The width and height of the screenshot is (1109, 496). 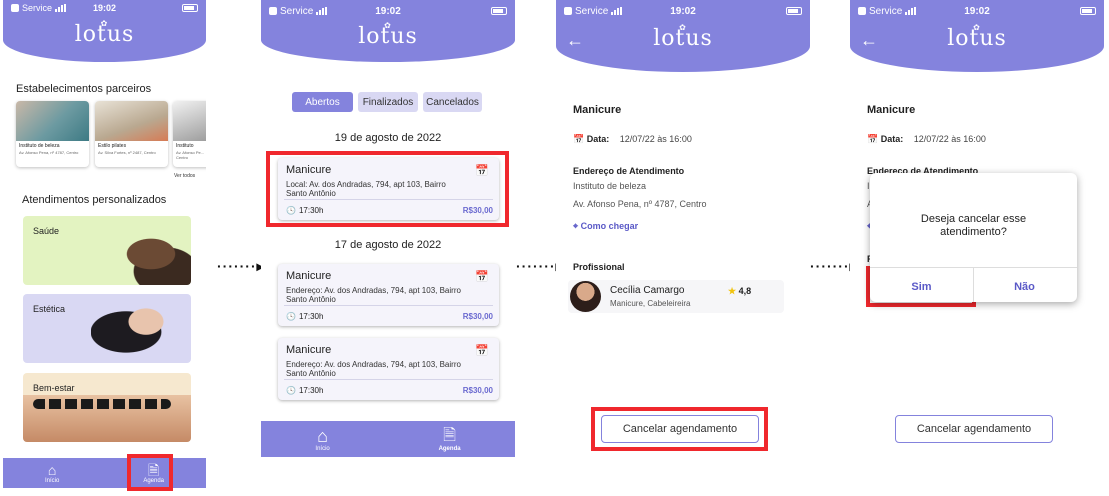 I want to click on category-bem-estar: Bem-estar, so click(x=107, y=407).